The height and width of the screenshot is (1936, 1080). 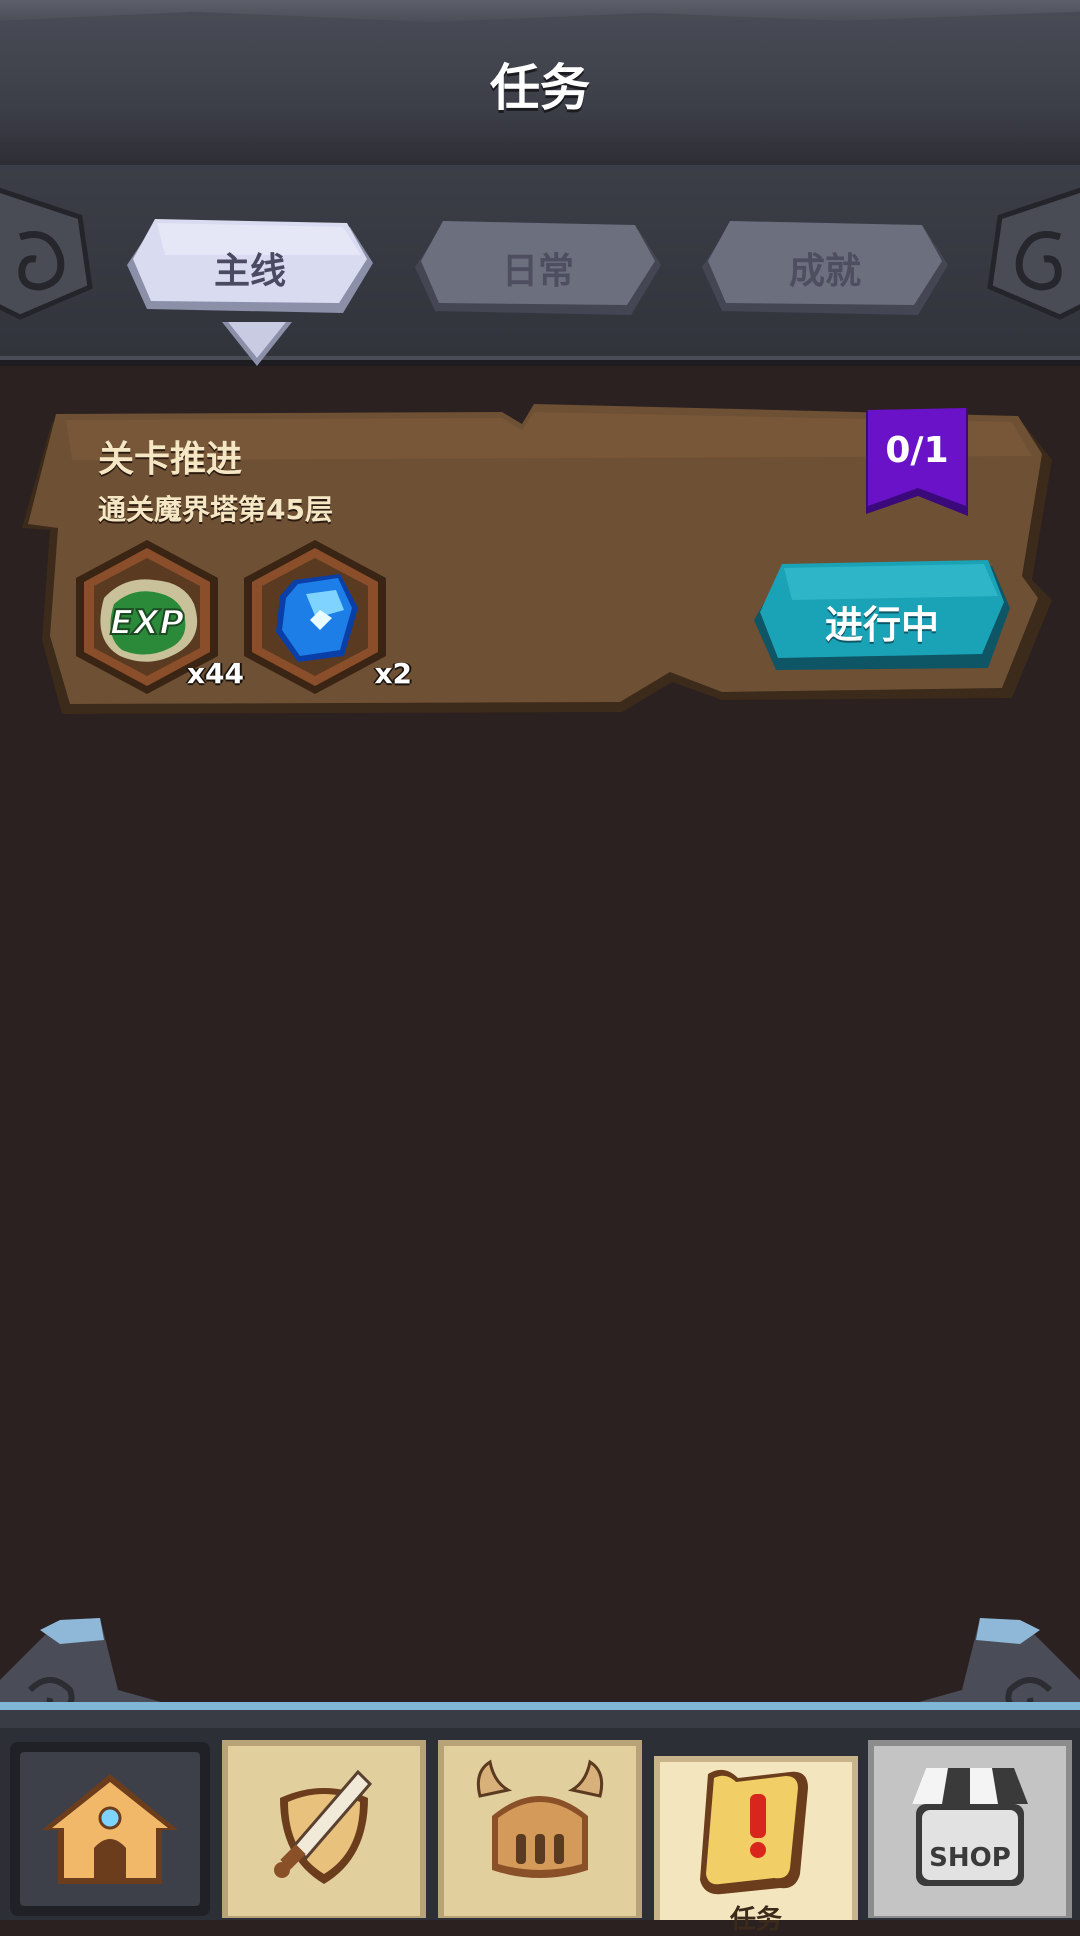 I want to click on nav-equipment-button, so click(x=540, y=1829).